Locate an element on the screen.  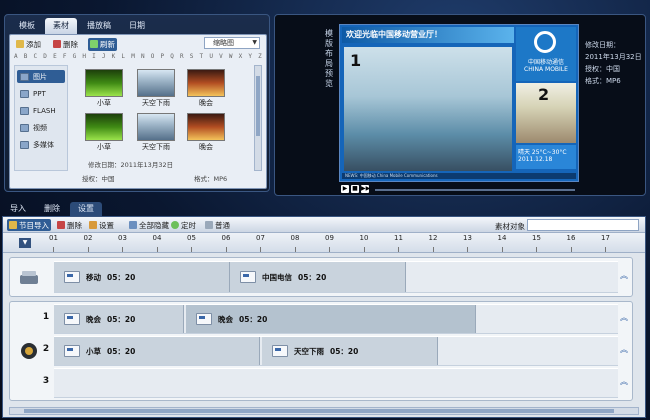
alphabet-letter: D is located at coordinates (45, 58).